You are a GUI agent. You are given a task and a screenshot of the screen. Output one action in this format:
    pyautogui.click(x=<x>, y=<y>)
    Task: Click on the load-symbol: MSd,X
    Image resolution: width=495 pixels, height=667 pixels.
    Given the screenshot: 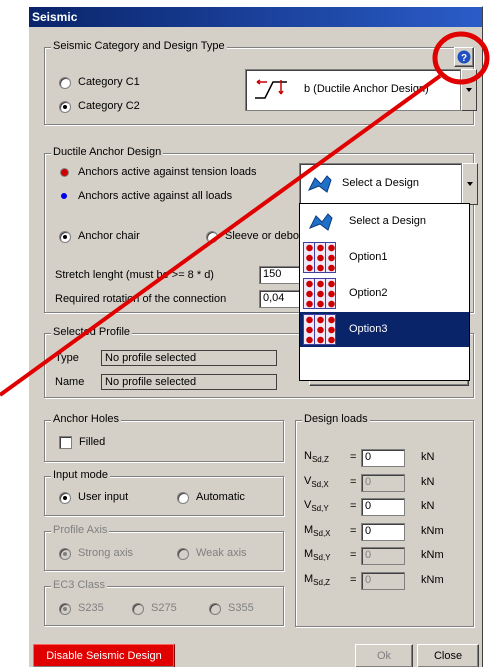 What is the action you would take?
    pyautogui.click(x=317, y=531)
    